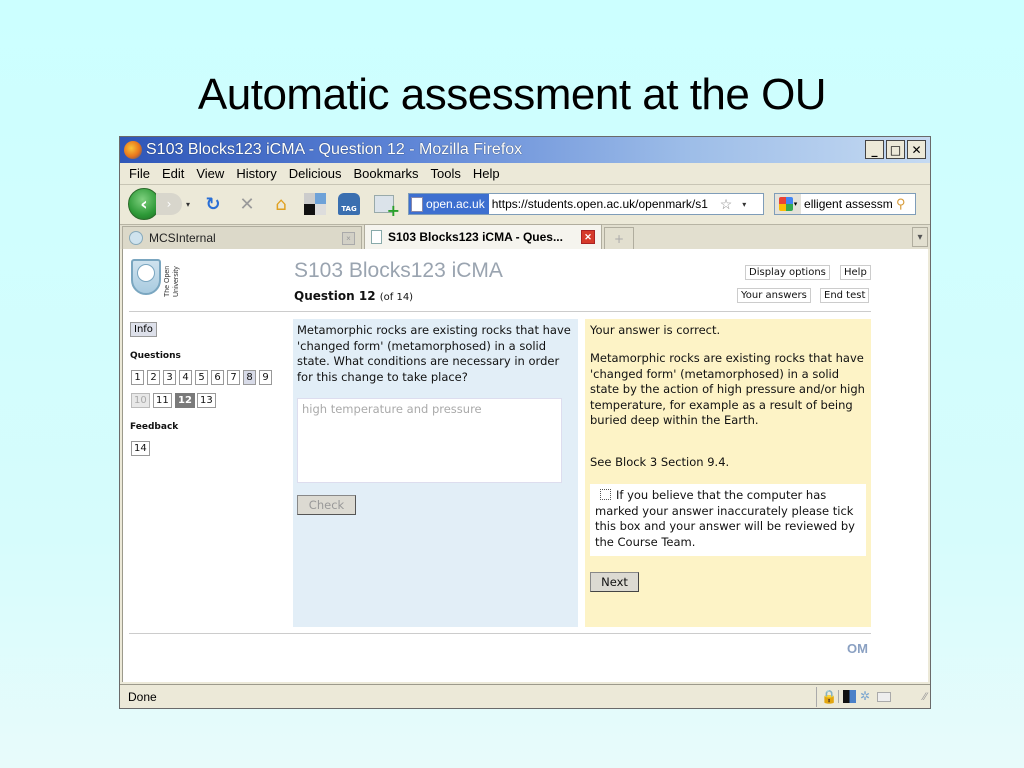 The height and width of the screenshot is (768, 1024). Describe the element at coordinates (925, 697) in the screenshot. I see `resize-grip-icon: ⁄⁄` at that location.